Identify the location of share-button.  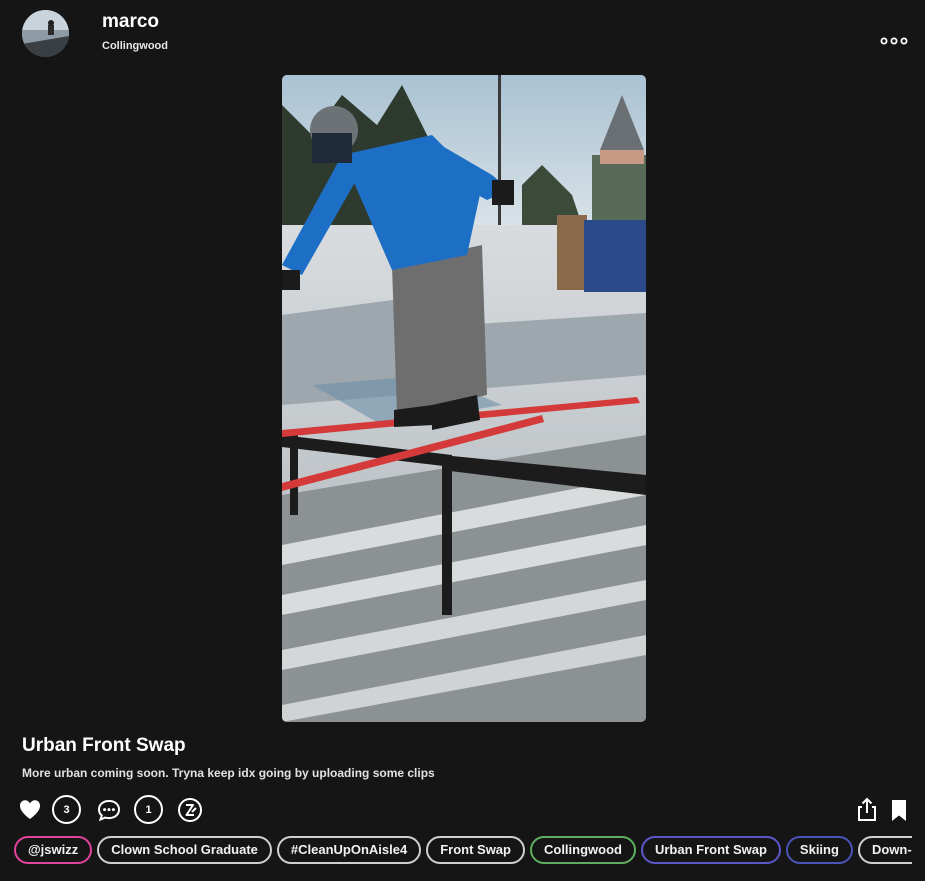
(867, 812).